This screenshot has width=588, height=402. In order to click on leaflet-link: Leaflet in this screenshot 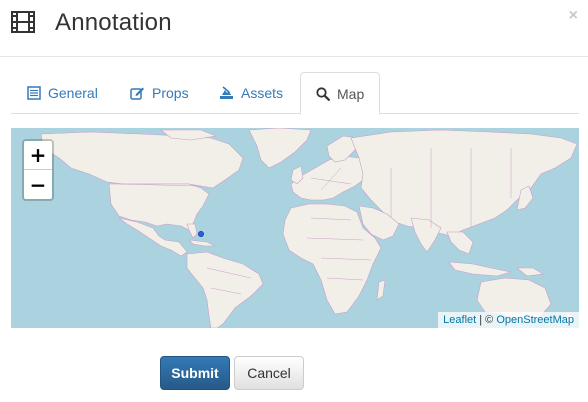, I will do `click(459, 320)`.